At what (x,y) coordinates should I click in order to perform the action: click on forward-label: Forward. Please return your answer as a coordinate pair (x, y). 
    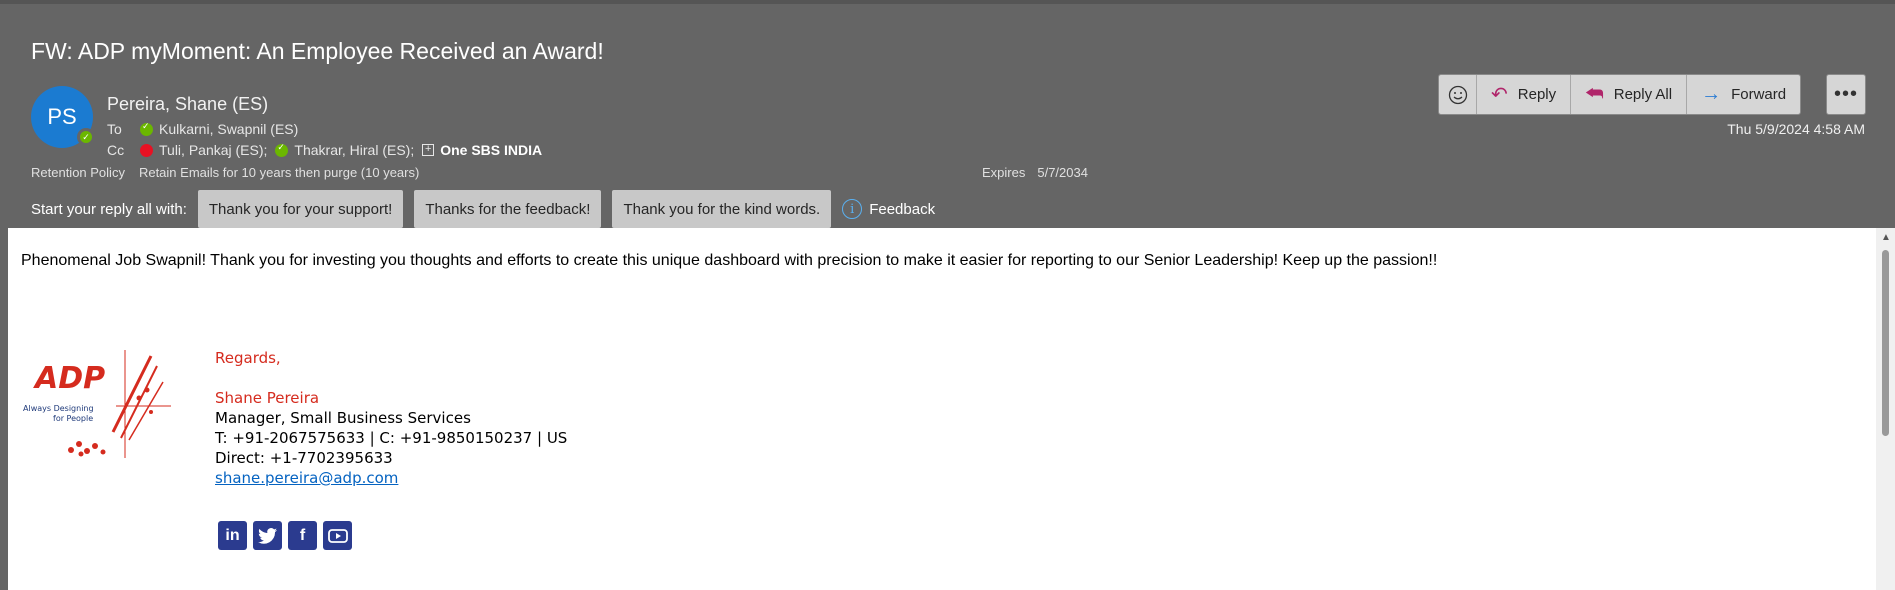
    Looking at the image, I should click on (1759, 94).